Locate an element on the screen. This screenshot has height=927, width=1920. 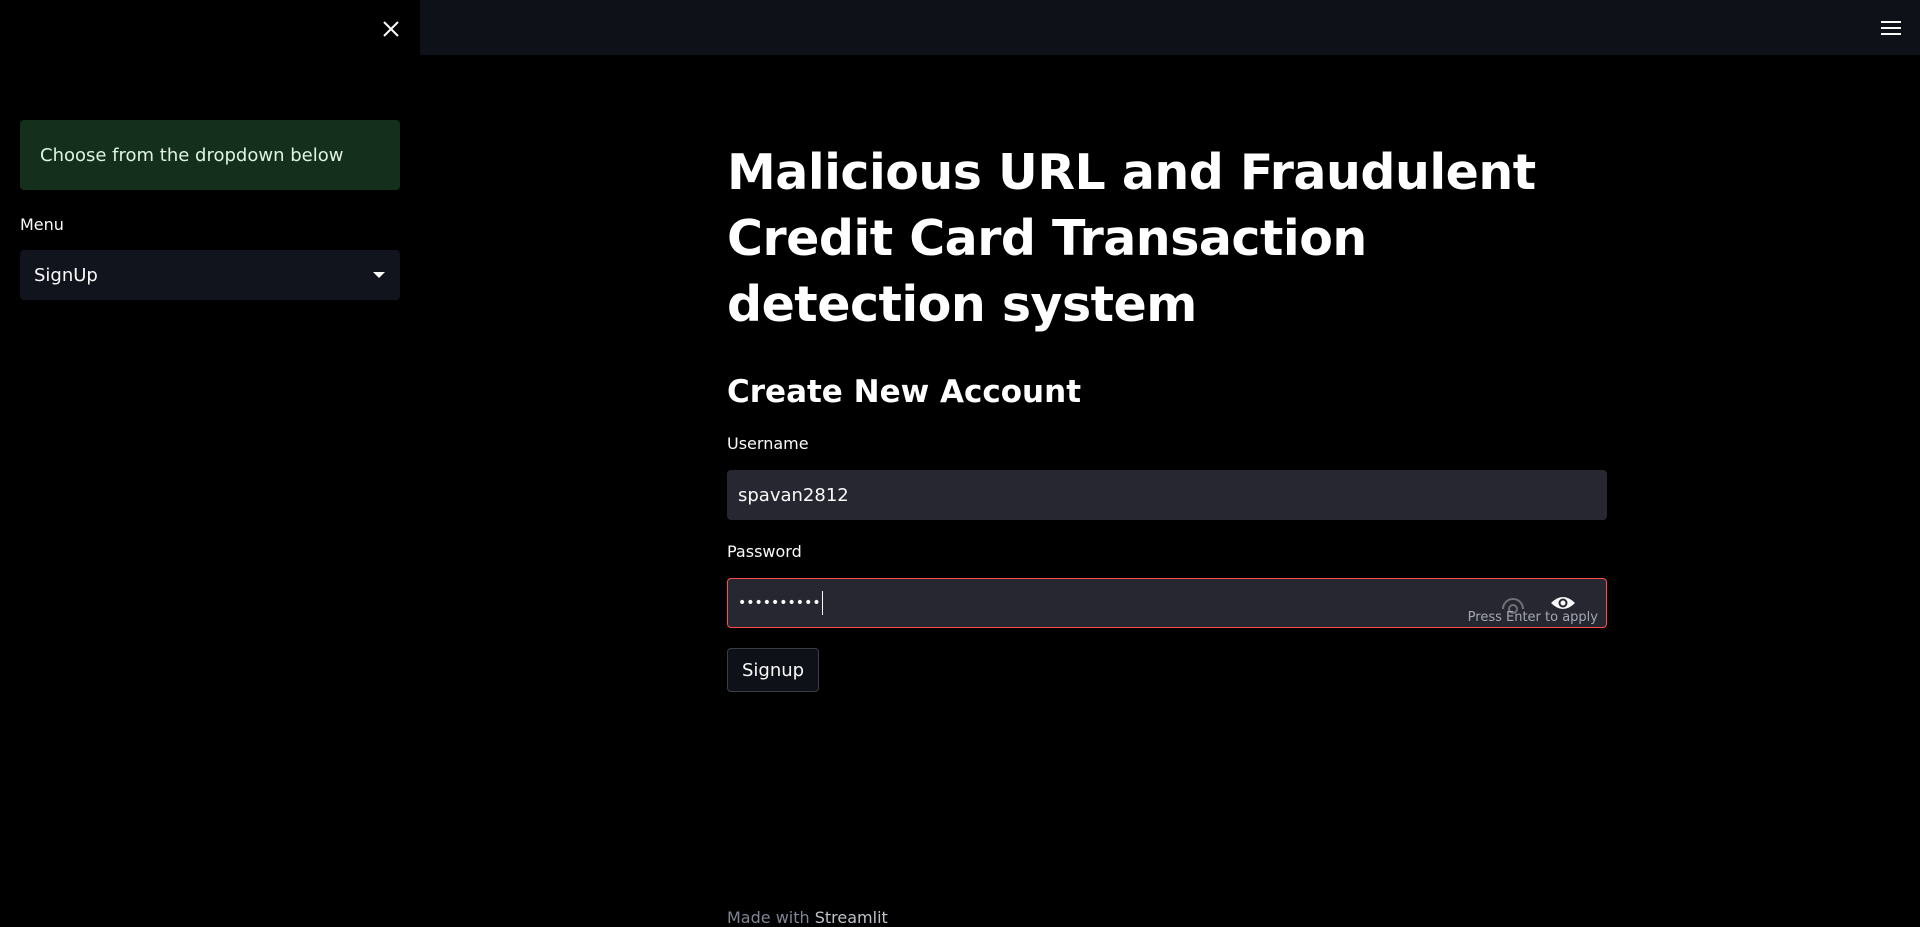
press-enter-hint: Press Enter to apply is located at coordinates (1532, 617).